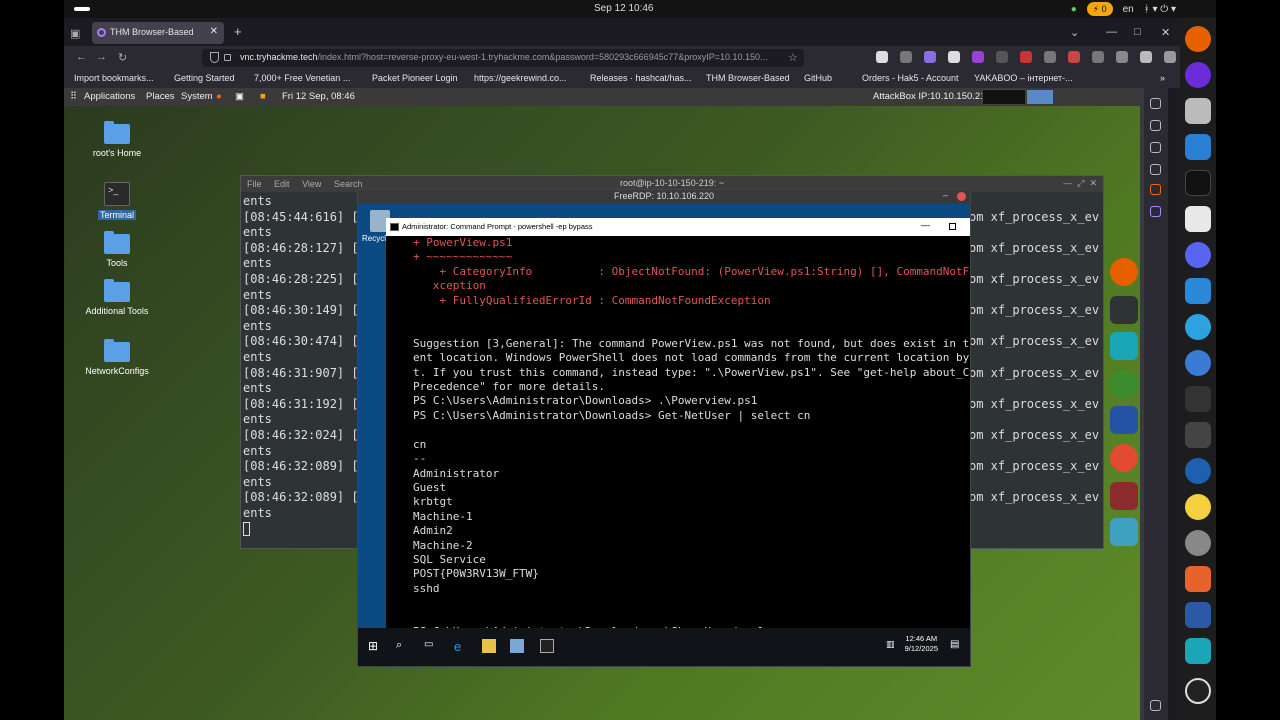  I want to click on tab-list-icon: ▣, so click(75, 33).